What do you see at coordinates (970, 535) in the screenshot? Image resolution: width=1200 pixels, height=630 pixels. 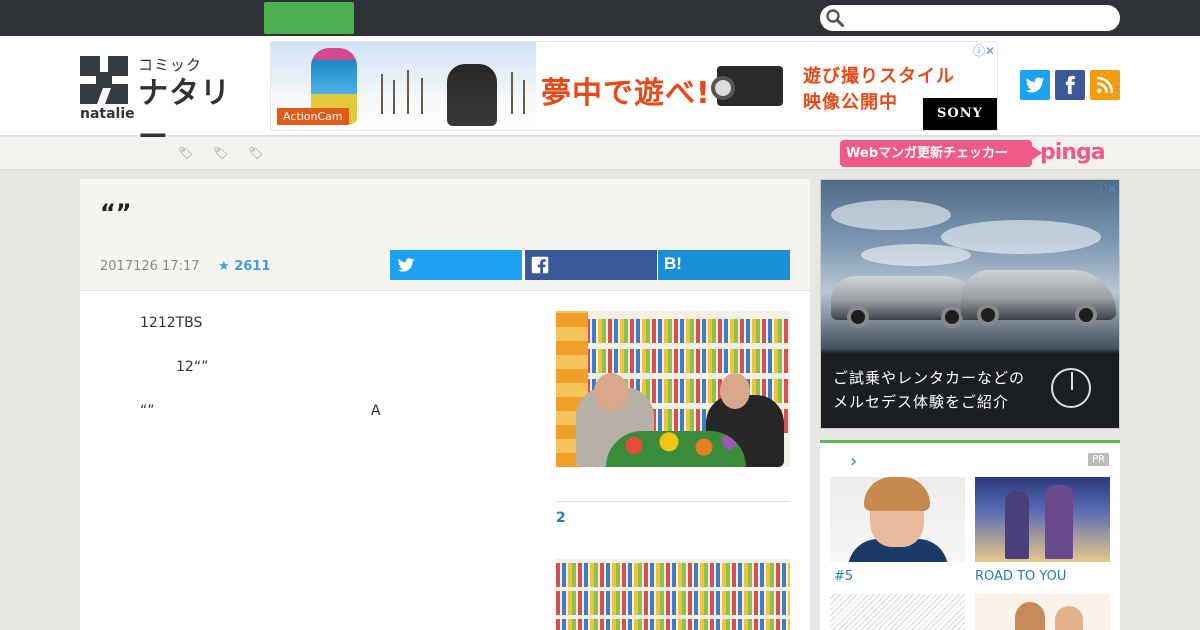 I see `sidebar-recommend-box: › PR #5 ROAD TO YOU` at bounding box center [970, 535].